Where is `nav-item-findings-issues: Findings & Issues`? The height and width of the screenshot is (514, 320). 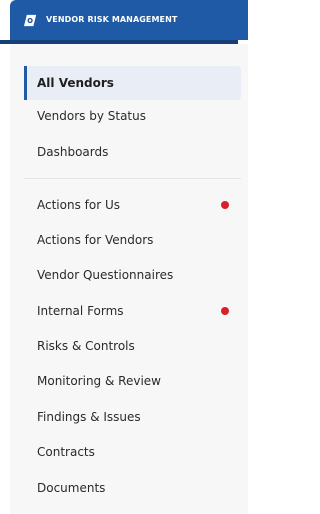 nav-item-findings-issues: Findings & Issues is located at coordinates (132, 417).